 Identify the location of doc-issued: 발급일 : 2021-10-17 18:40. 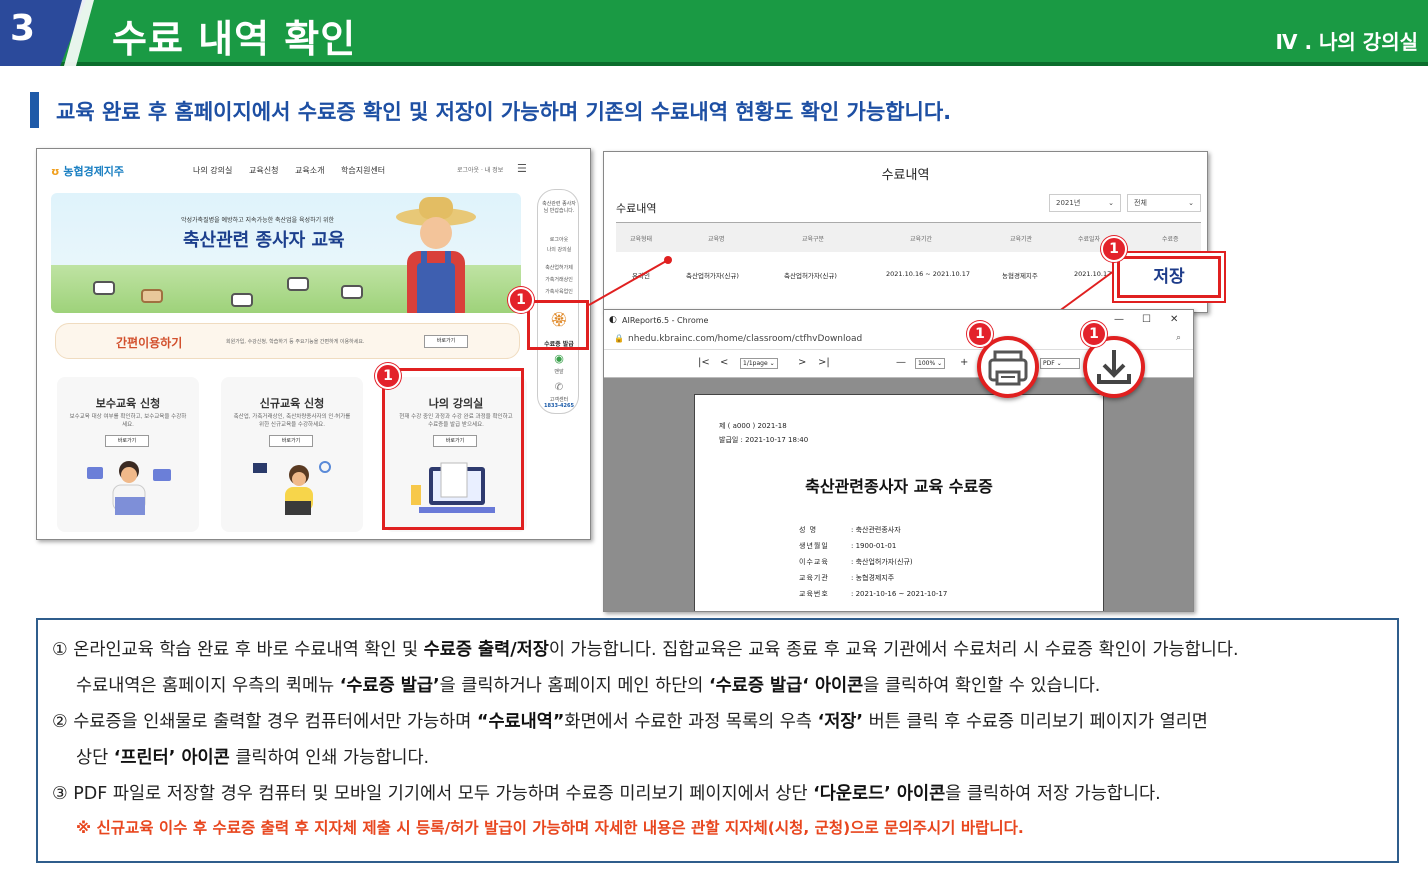
(764, 440).